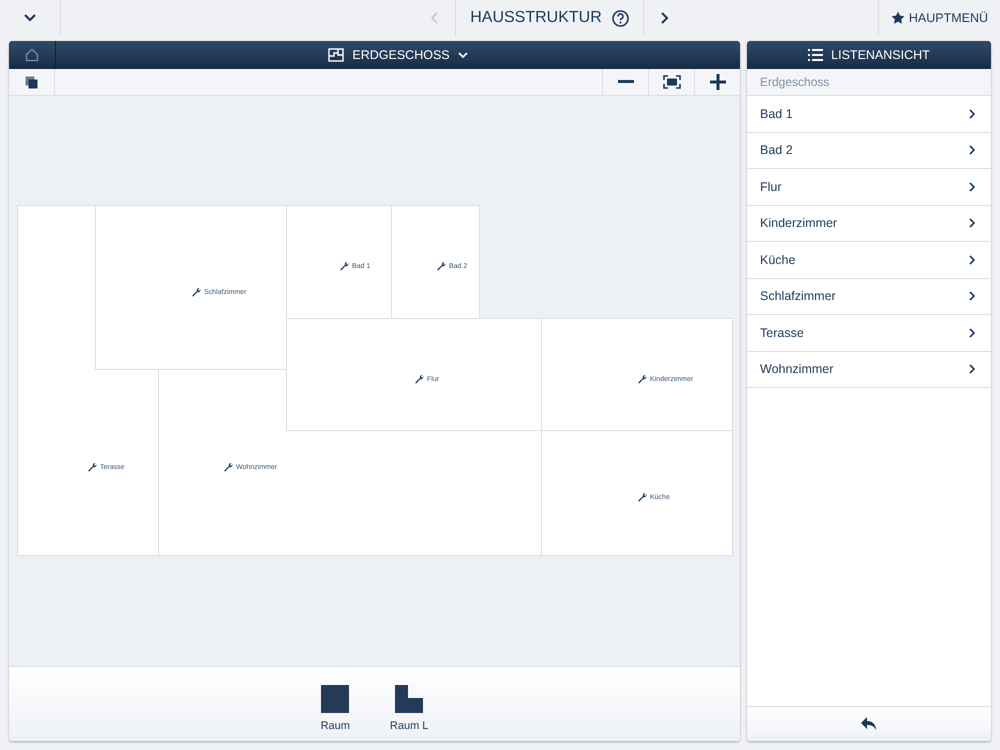  I want to click on square-room-icon, so click(335, 698).